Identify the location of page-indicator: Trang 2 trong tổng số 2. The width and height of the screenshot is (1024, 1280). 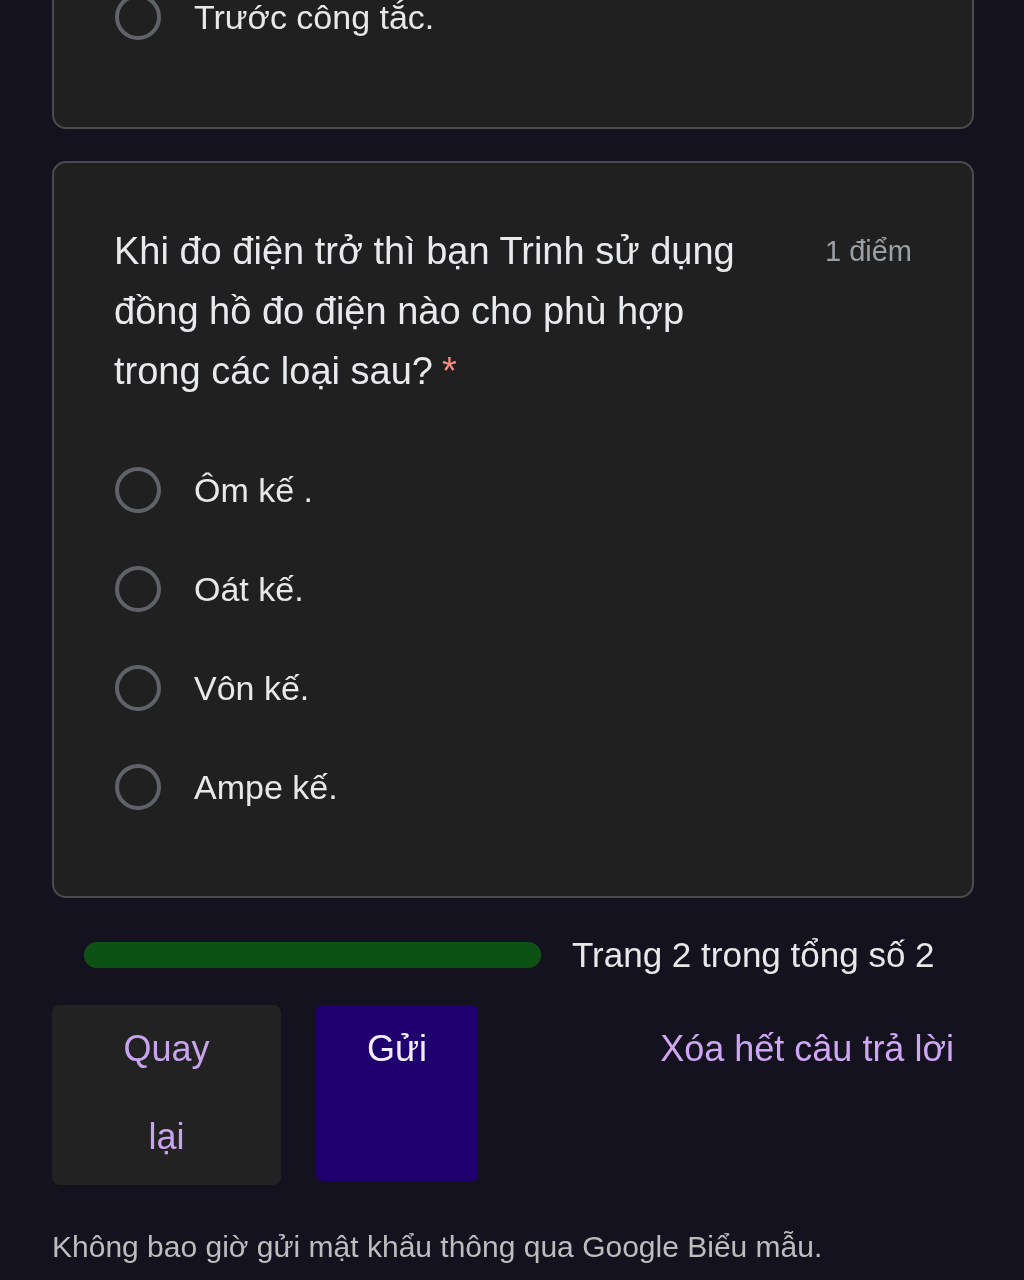
(753, 955).